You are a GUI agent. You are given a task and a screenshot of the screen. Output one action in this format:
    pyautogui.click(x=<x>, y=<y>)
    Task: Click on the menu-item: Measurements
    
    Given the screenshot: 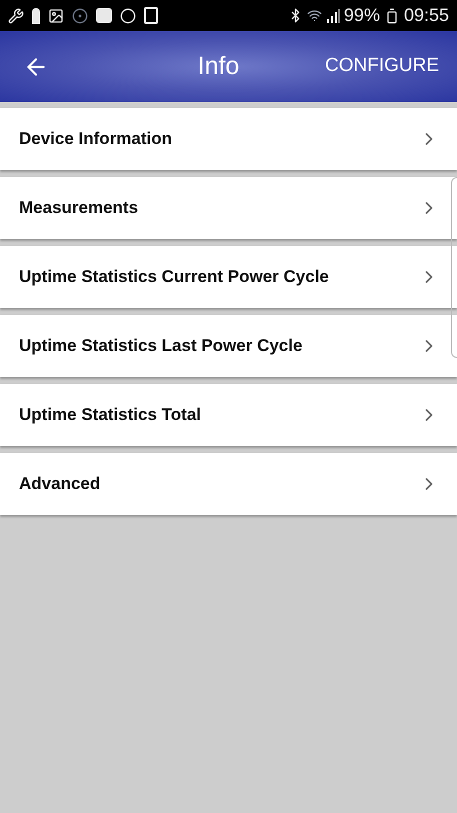 What is the action you would take?
    pyautogui.click(x=228, y=208)
    